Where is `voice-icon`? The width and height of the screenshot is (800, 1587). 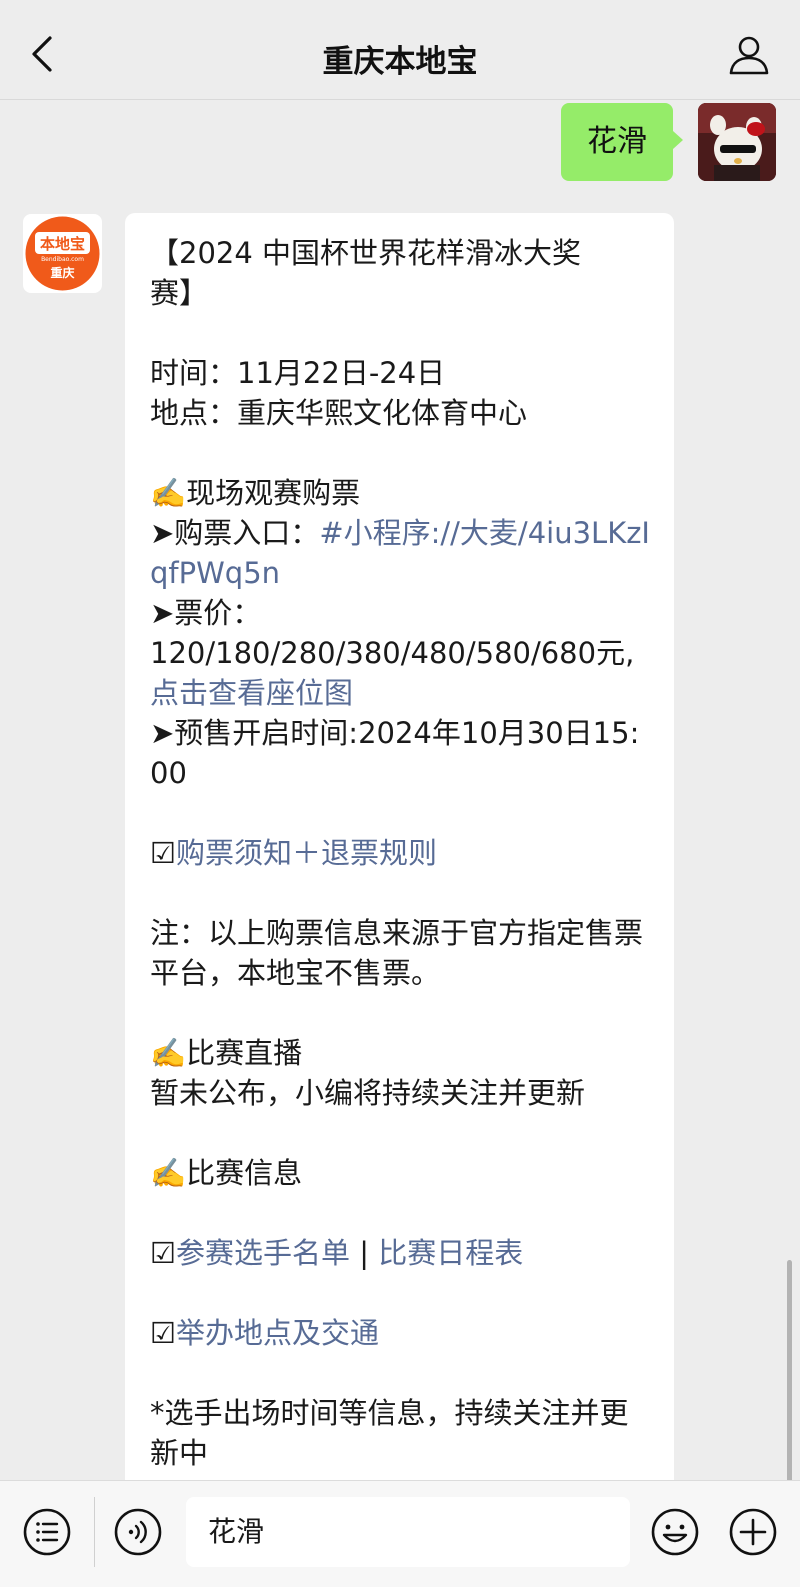
voice-icon is located at coordinates (138, 1532).